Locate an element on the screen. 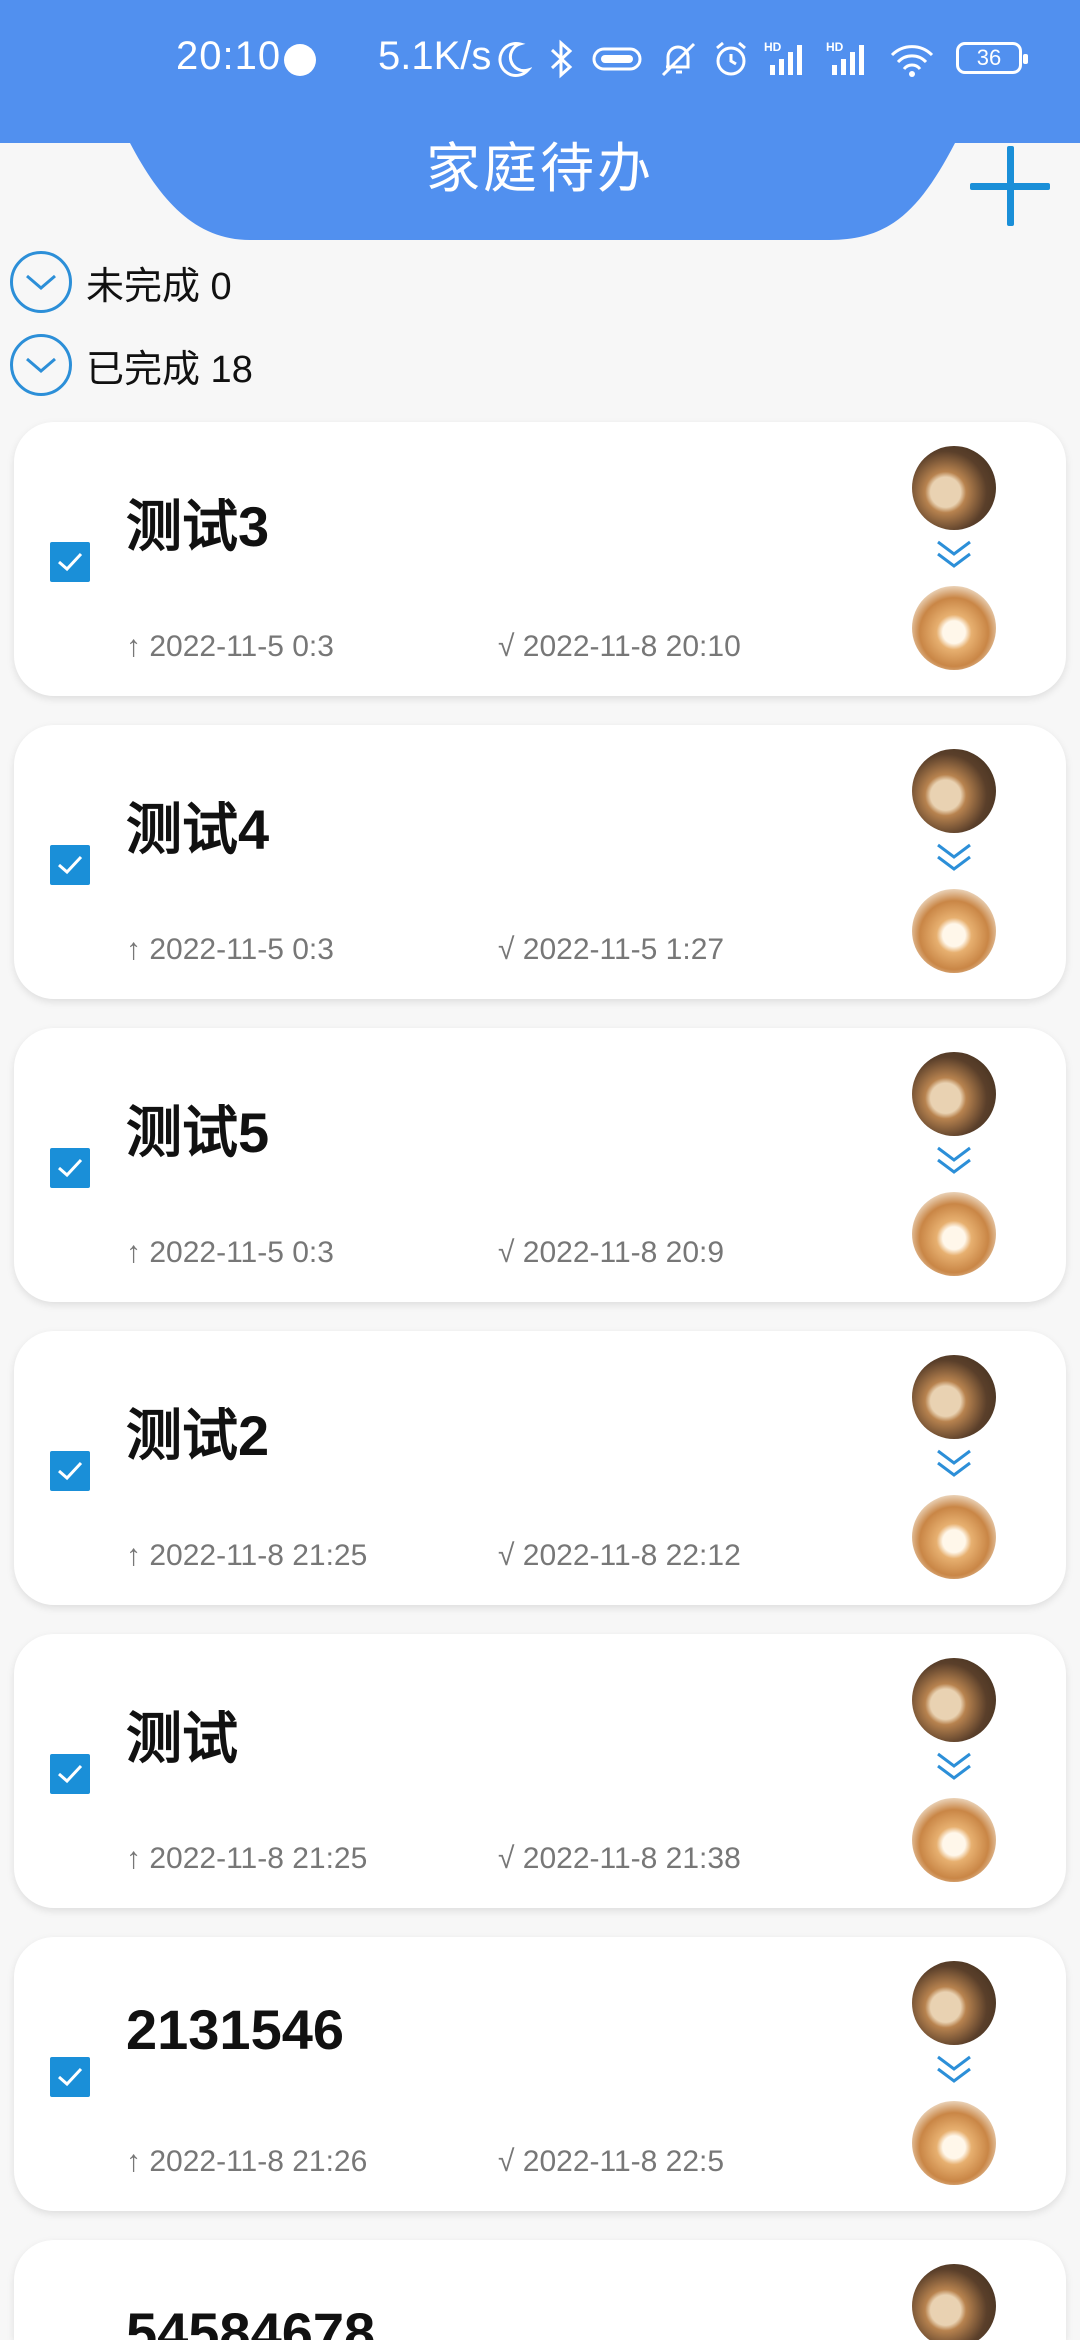 The height and width of the screenshot is (2340, 1080). task-completed-time: √ 2022-11-8 22:5 is located at coordinates (611, 2161).